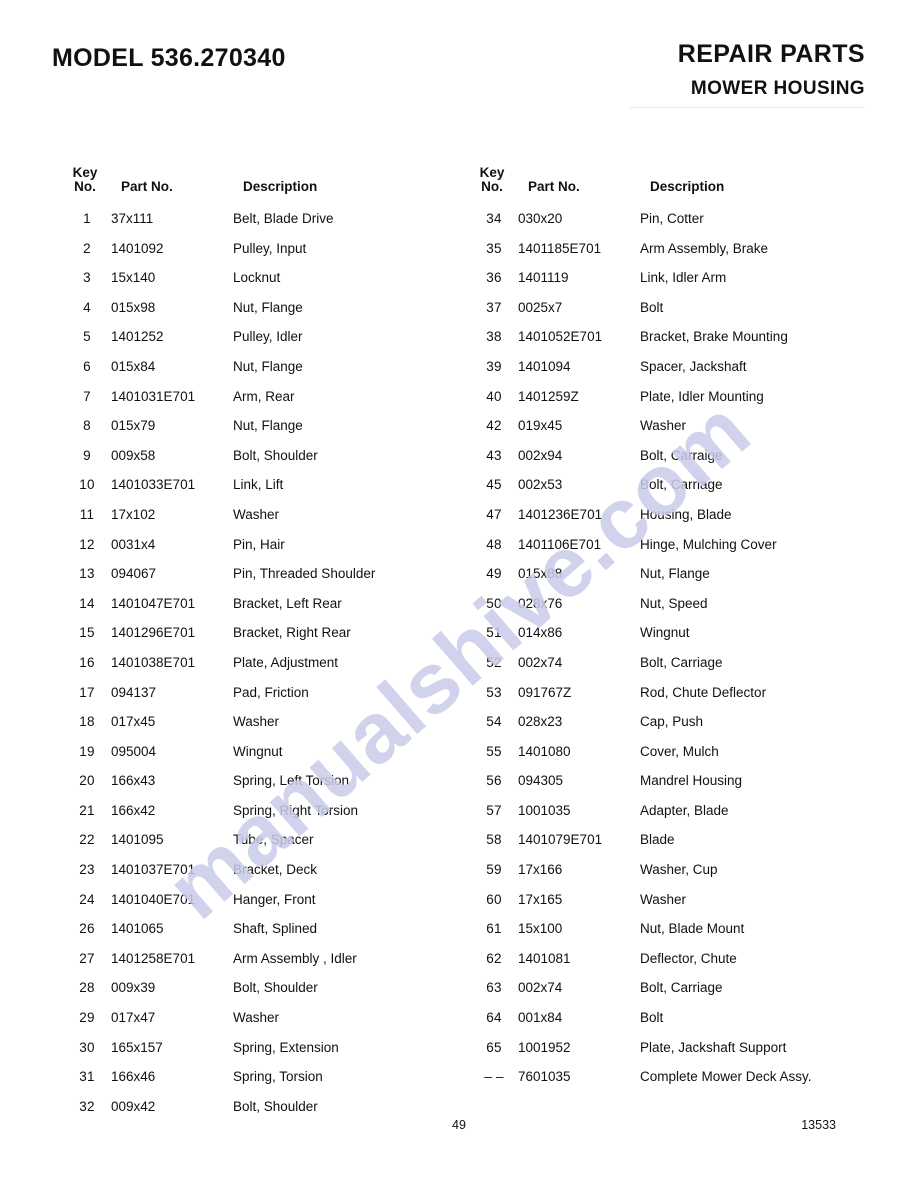 This screenshot has height=1188, width=918. Describe the element at coordinates (494, 1077) in the screenshot. I see `cell-key-no: – –` at that location.